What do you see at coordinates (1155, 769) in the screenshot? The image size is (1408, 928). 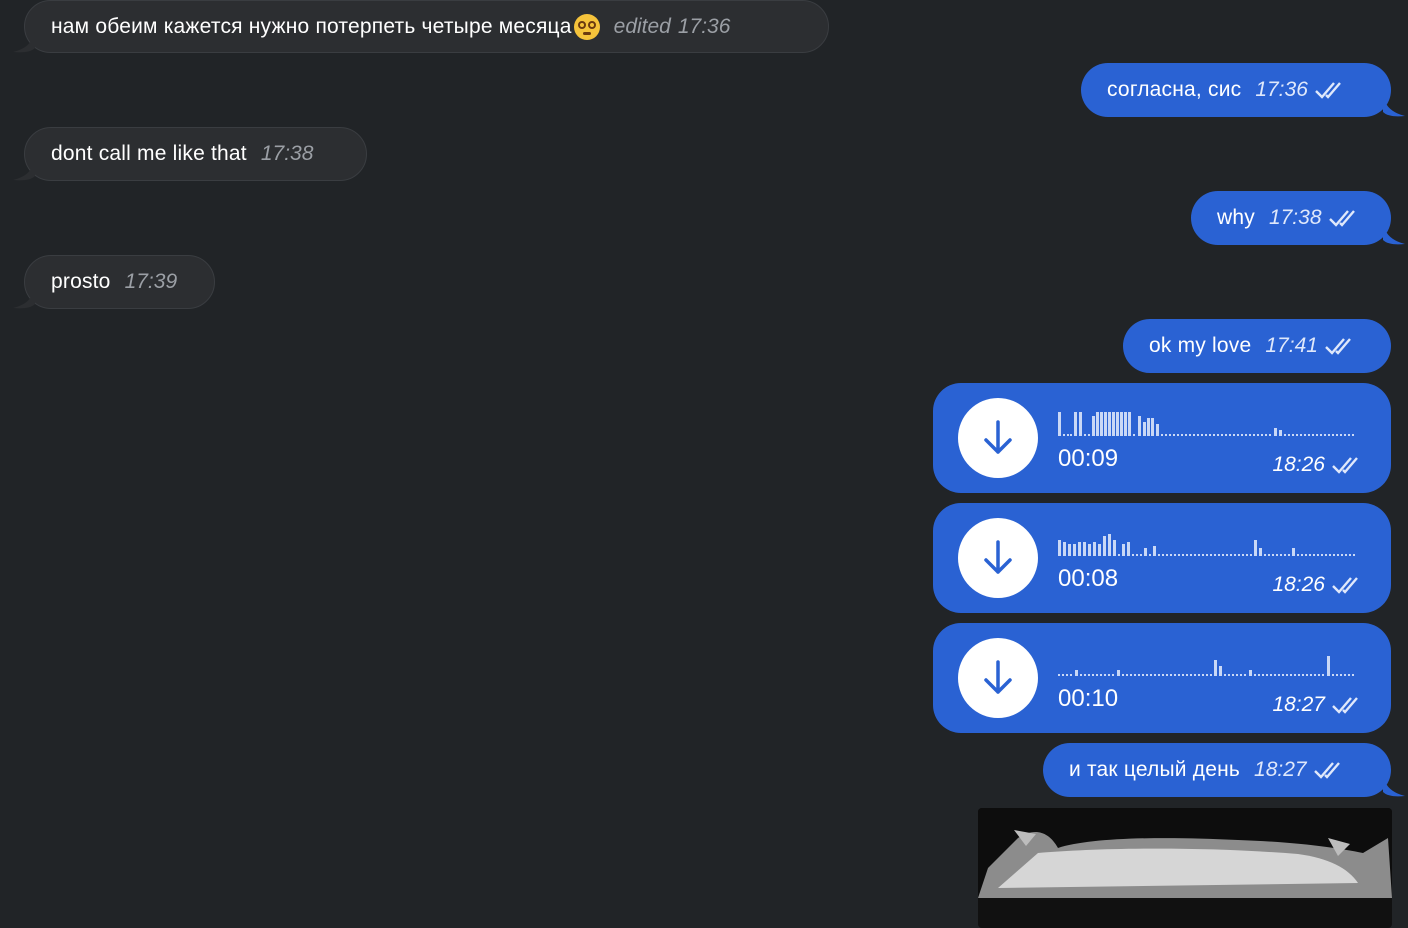 I see `message-text: и так целый день` at bounding box center [1155, 769].